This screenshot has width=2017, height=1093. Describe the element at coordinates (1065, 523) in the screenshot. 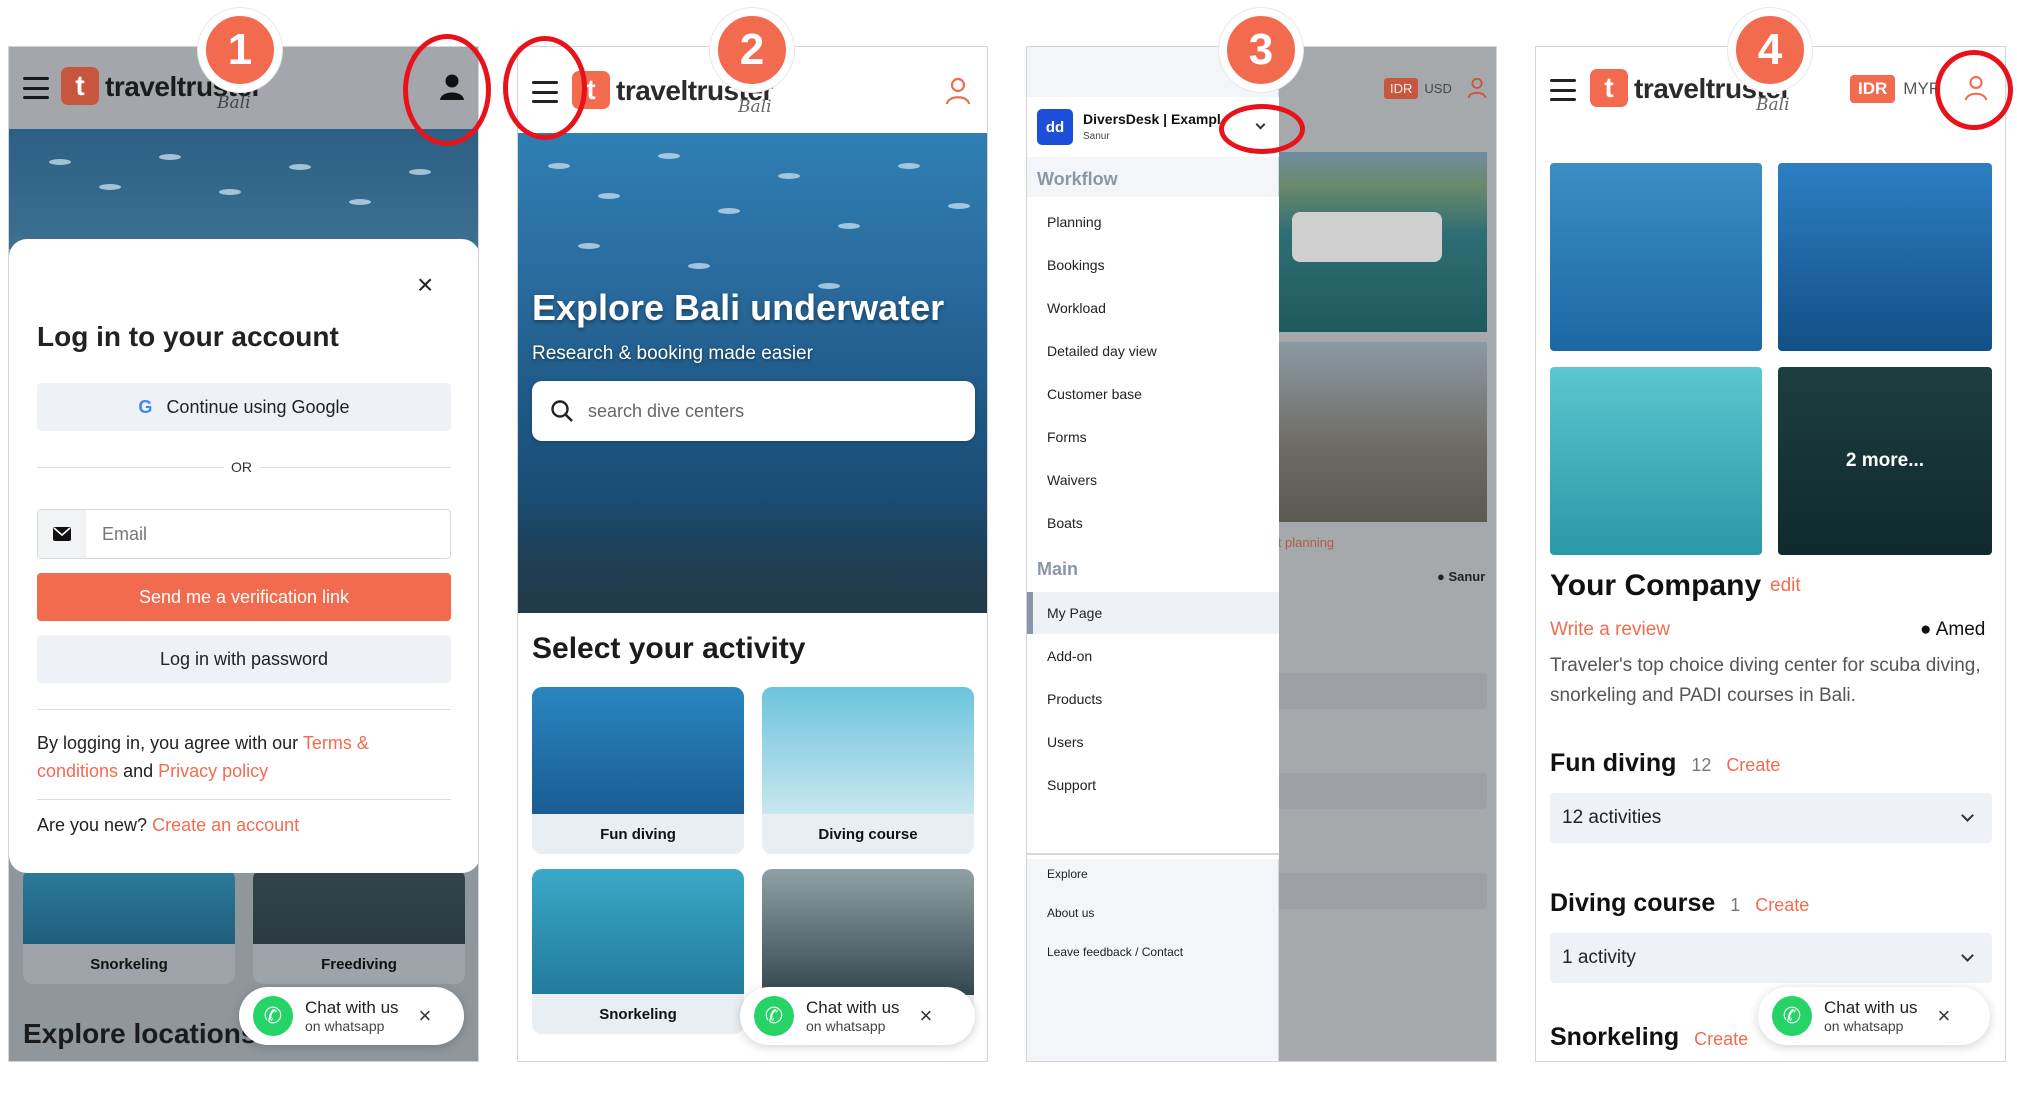

I see `menu-boats: Boats` at that location.